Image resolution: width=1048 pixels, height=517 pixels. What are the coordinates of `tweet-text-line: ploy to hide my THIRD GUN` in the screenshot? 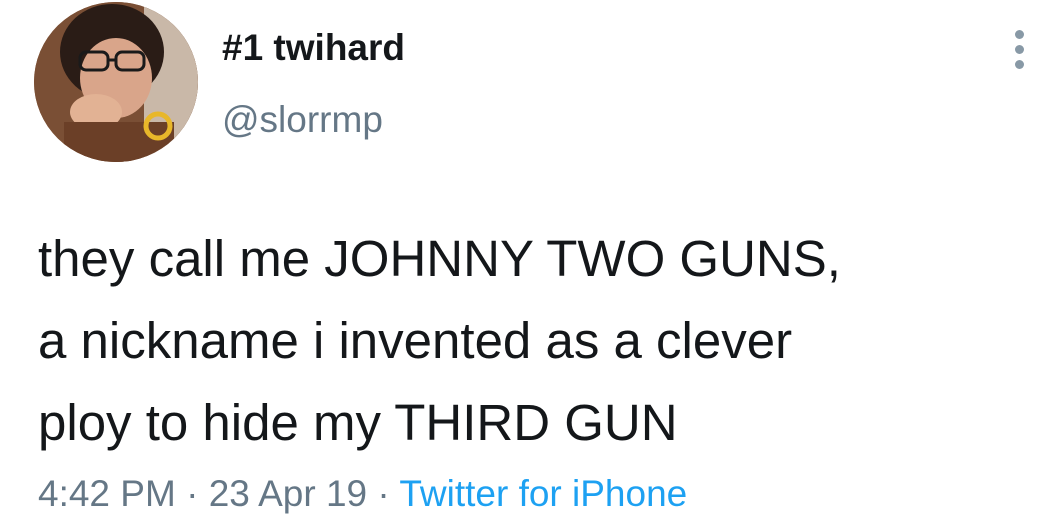 It's located at (358, 422).